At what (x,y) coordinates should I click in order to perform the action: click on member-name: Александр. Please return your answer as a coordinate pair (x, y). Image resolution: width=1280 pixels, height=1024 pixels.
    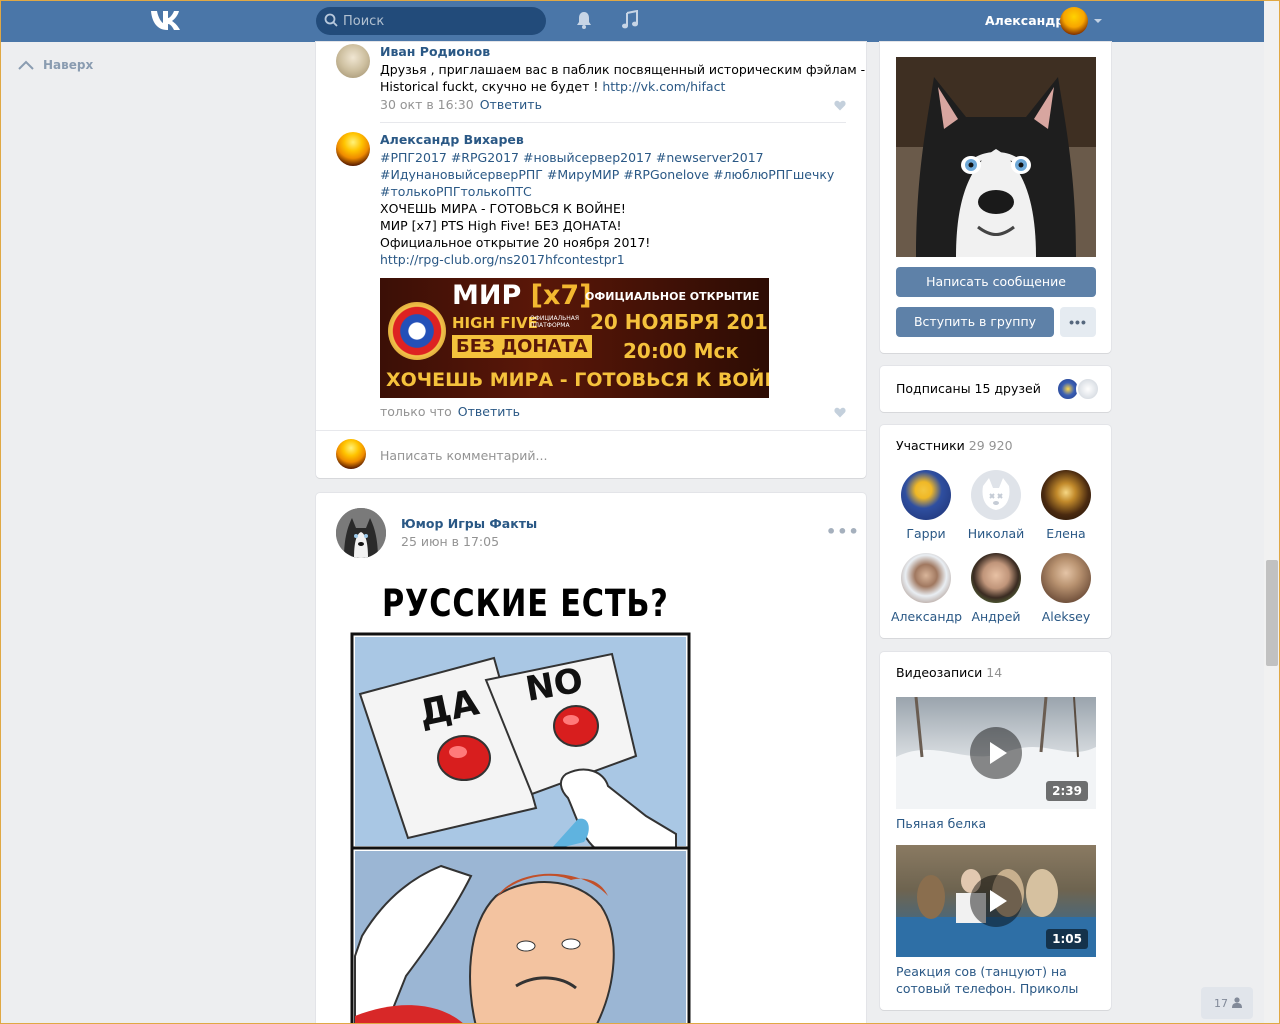
    Looking at the image, I should click on (927, 616).